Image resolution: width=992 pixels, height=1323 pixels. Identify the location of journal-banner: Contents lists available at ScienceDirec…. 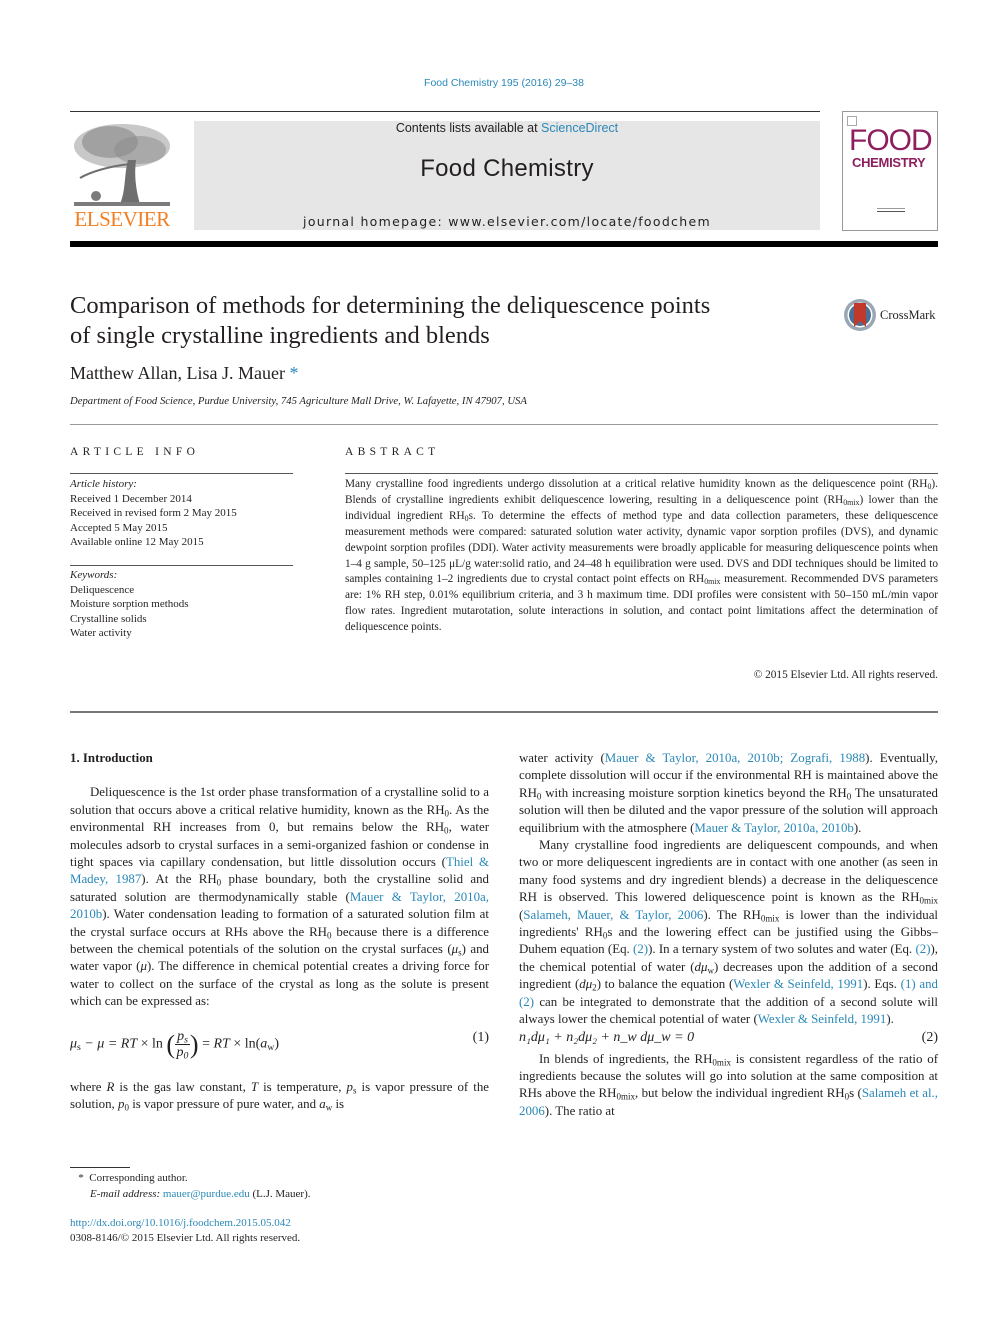
(507, 175).